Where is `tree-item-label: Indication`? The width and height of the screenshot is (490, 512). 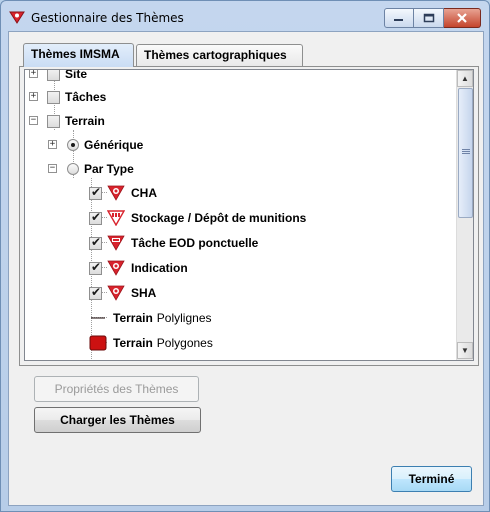 tree-item-label: Indication is located at coordinates (159, 268).